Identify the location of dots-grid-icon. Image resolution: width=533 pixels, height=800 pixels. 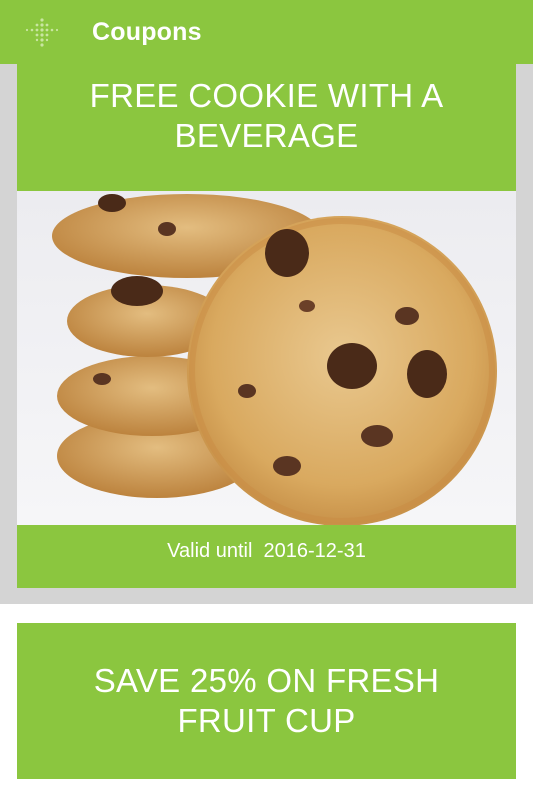
(42, 32).